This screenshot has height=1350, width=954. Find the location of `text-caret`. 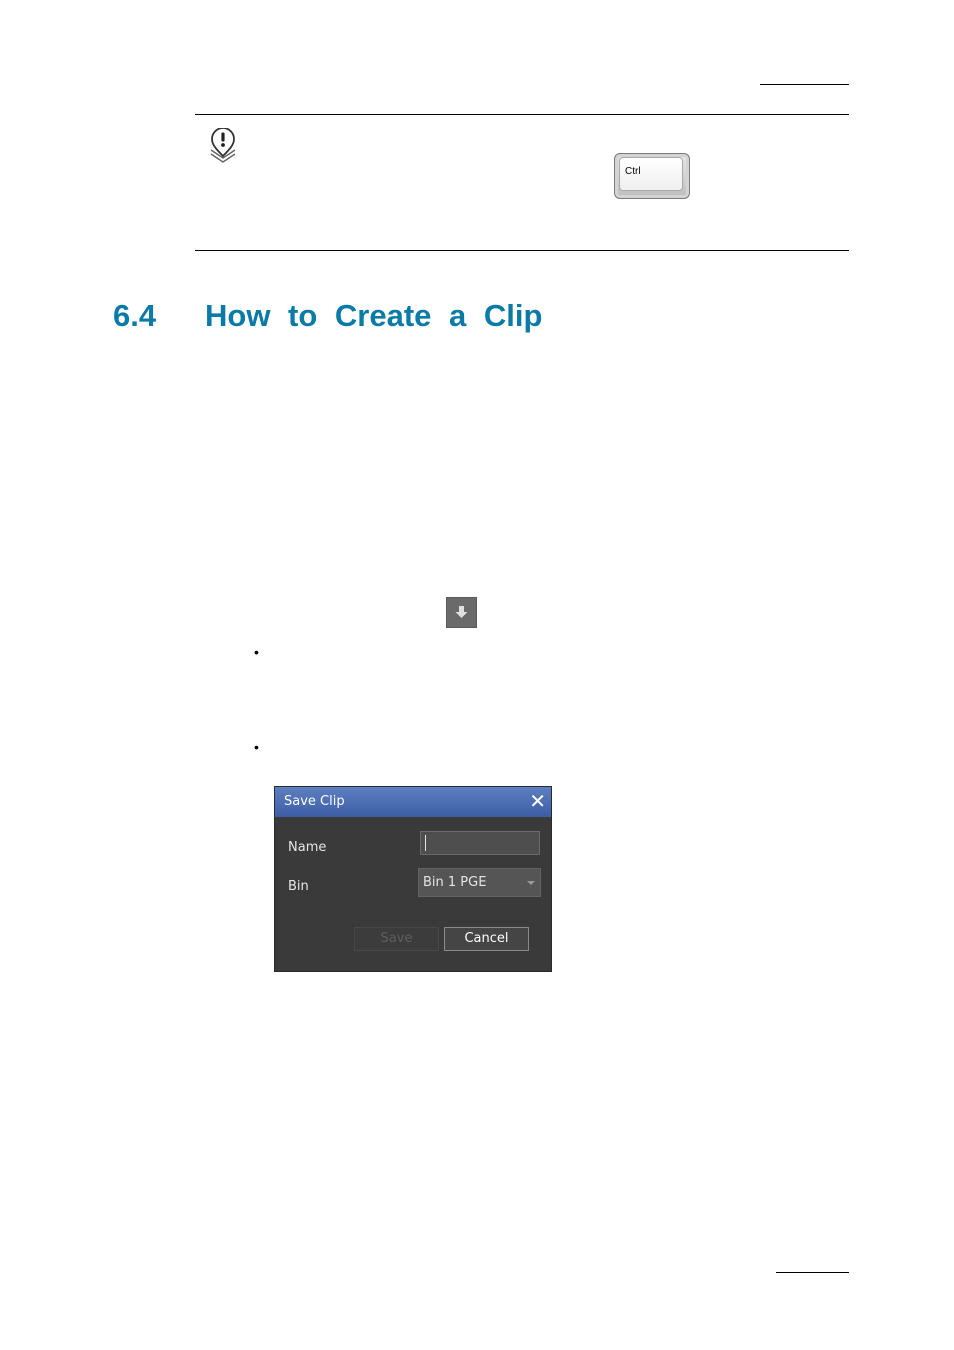

text-caret is located at coordinates (425, 843).